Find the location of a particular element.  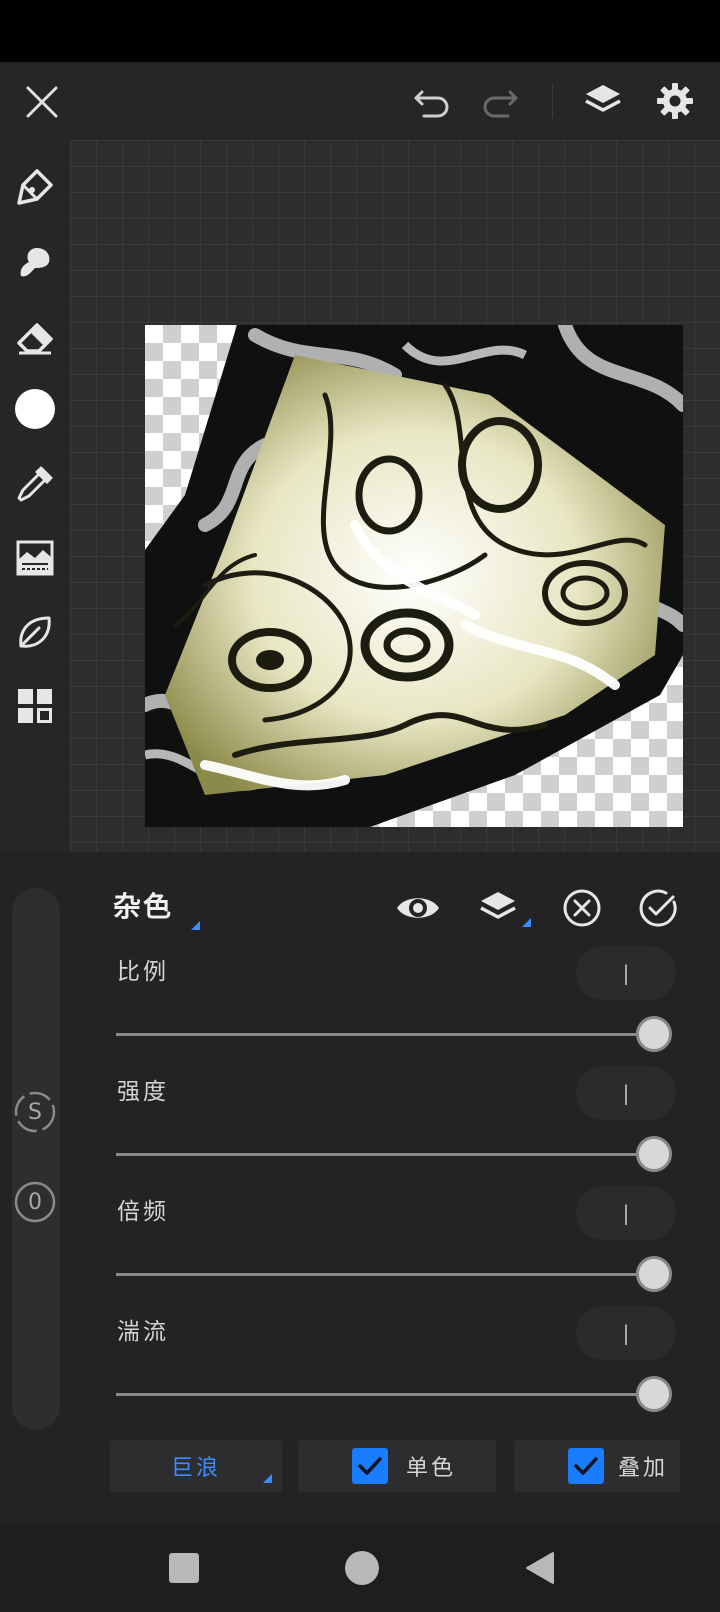

overlay-checkbox is located at coordinates (586, 1466).